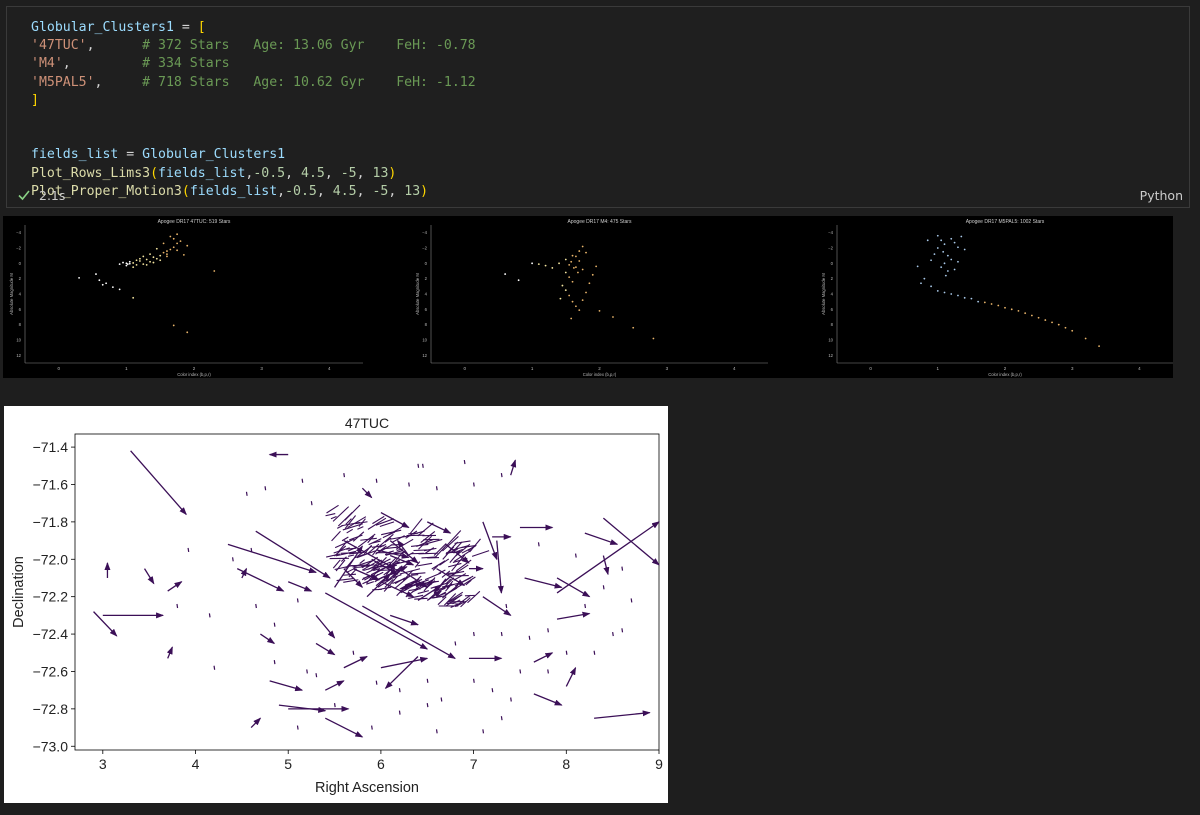  Describe the element at coordinates (426, 294) in the screenshot. I see `y-tick-label: 4` at that location.